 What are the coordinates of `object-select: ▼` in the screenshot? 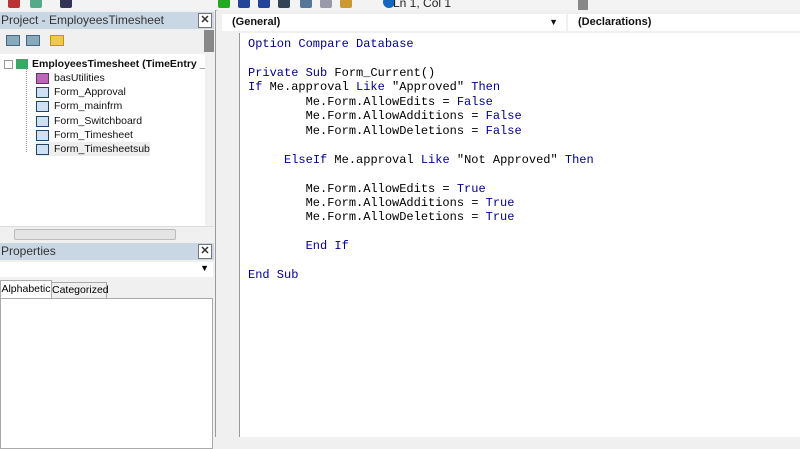 It's located at (106, 269).